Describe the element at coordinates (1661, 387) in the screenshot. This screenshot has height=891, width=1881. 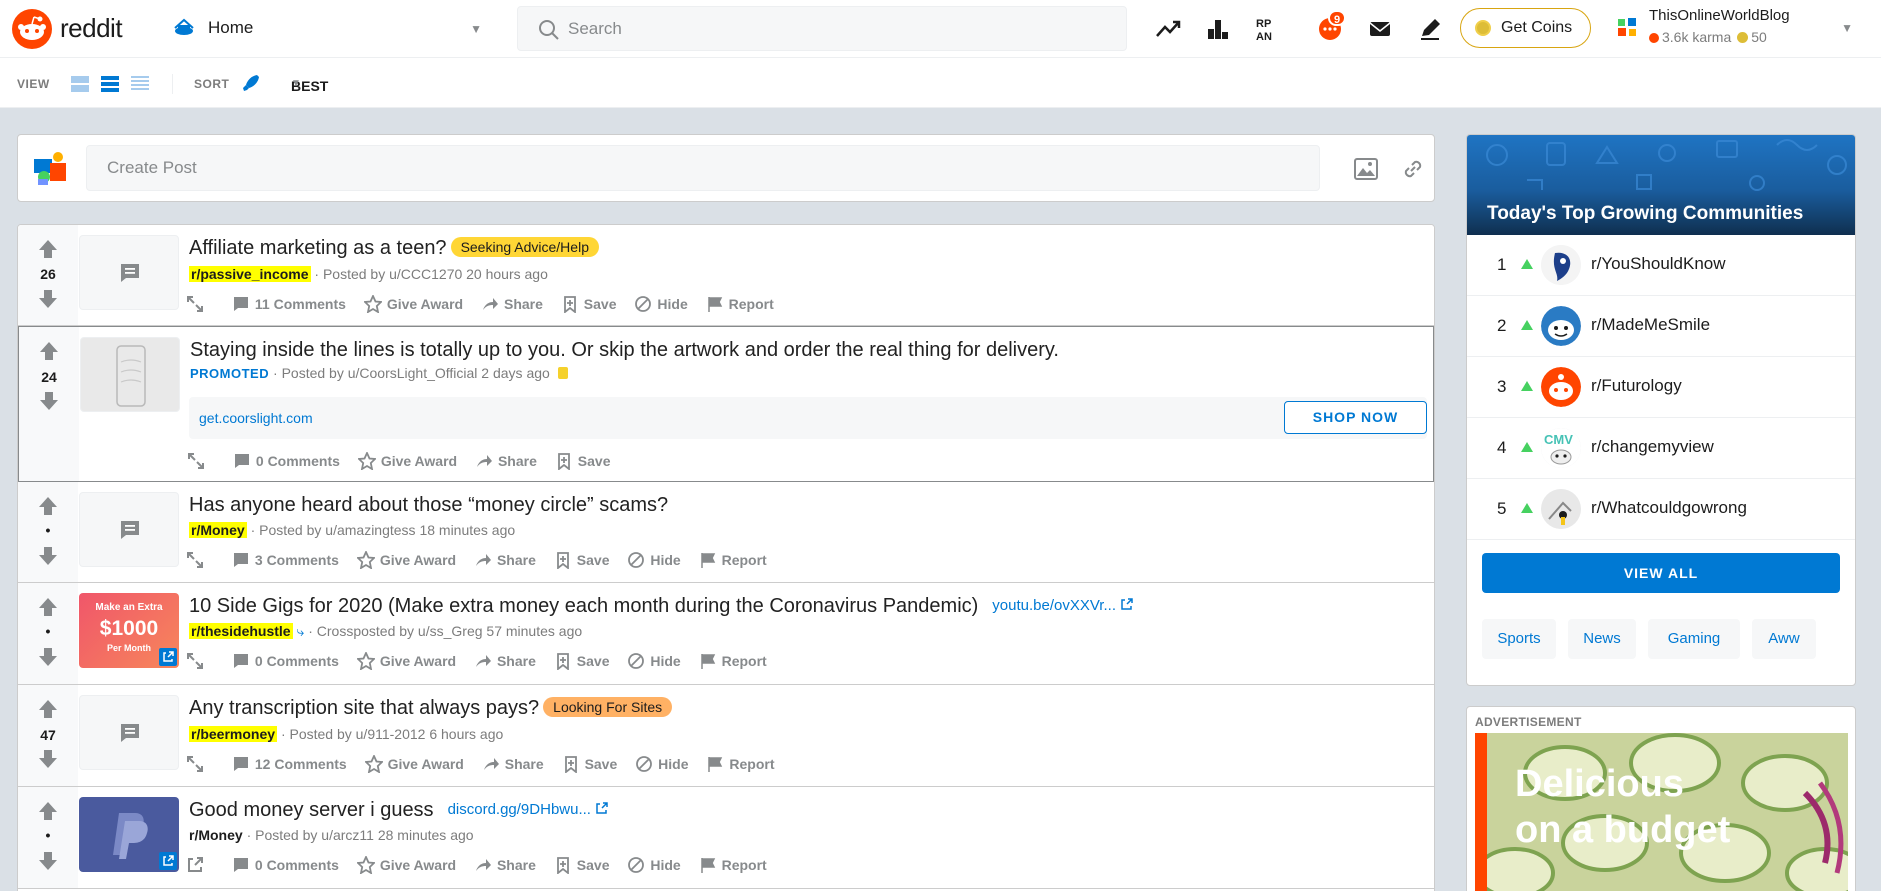
I see `community-row: 3 r/Futurology` at that location.